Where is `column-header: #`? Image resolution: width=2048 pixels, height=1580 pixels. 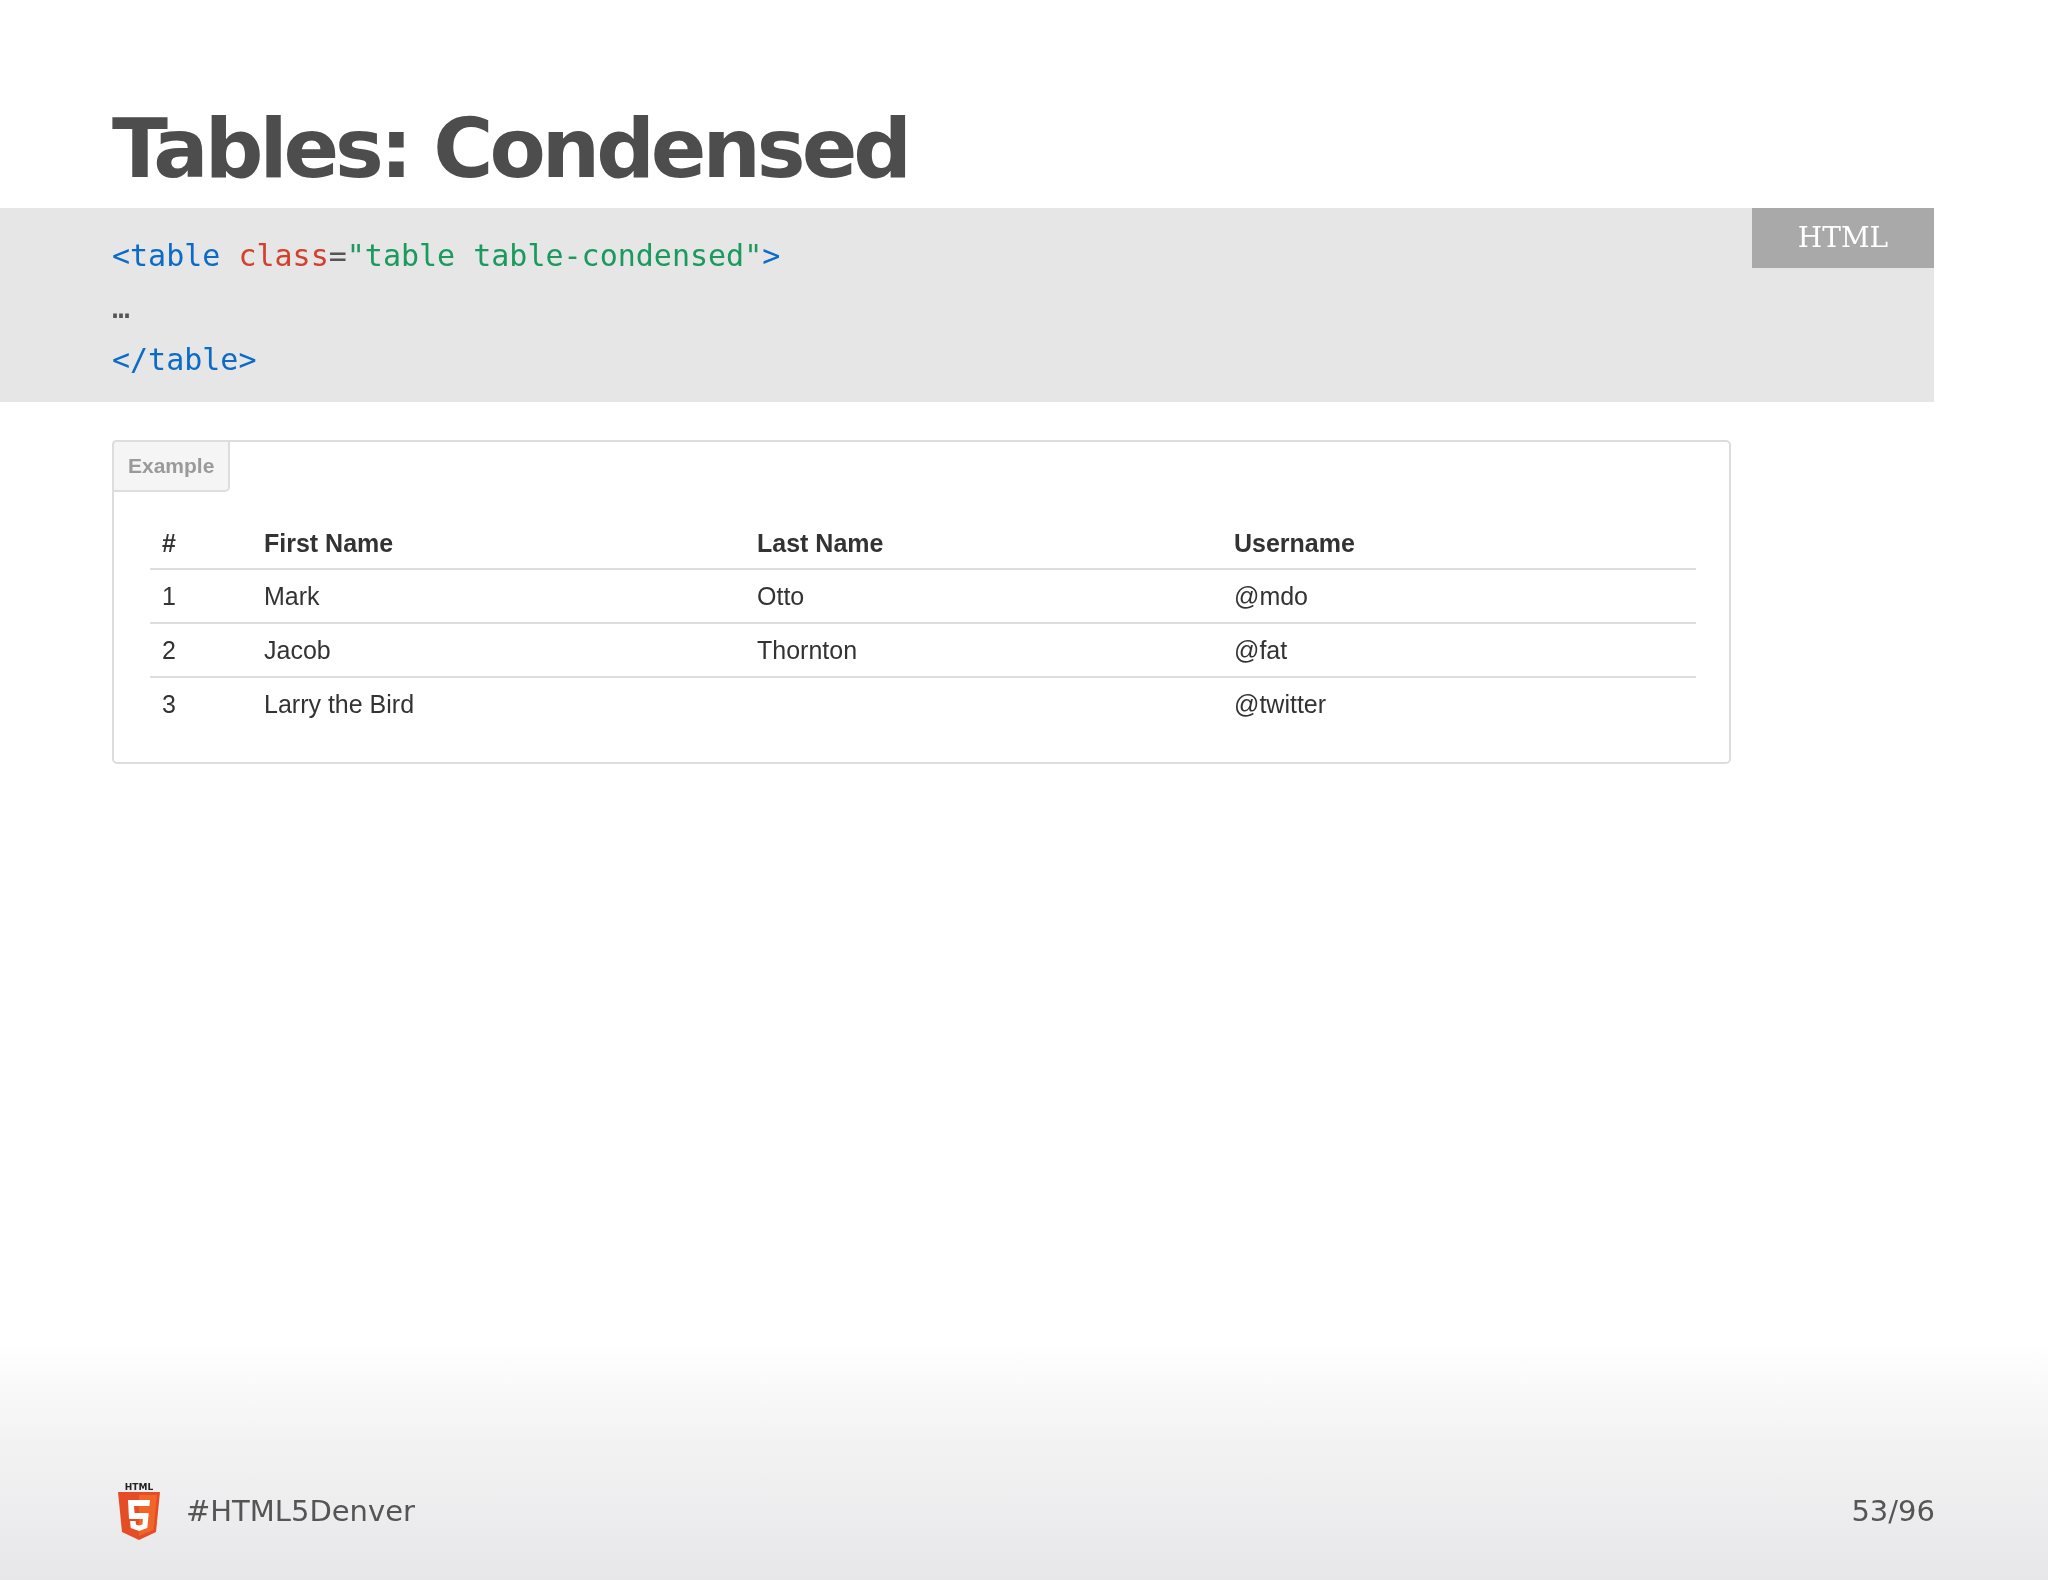
column-header: # is located at coordinates (201, 543).